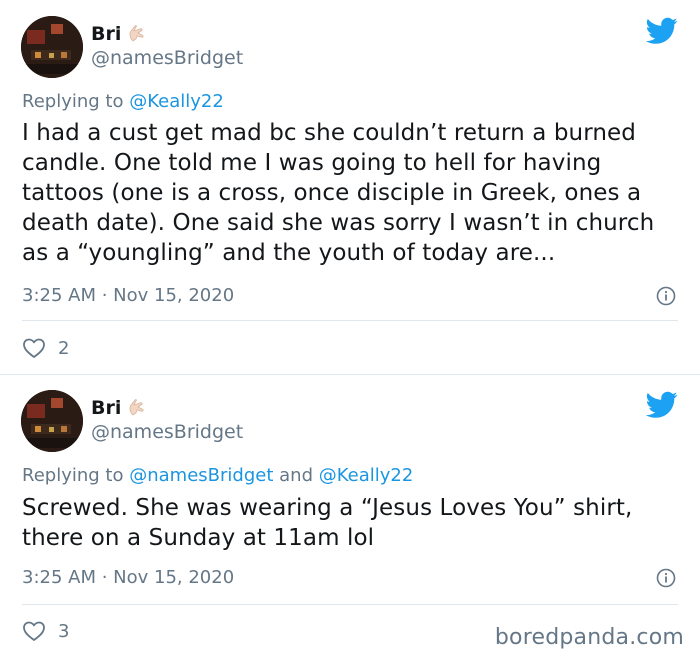 The image size is (700, 659). What do you see at coordinates (64, 631) in the screenshot?
I see `like-count: 3` at bounding box center [64, 631].